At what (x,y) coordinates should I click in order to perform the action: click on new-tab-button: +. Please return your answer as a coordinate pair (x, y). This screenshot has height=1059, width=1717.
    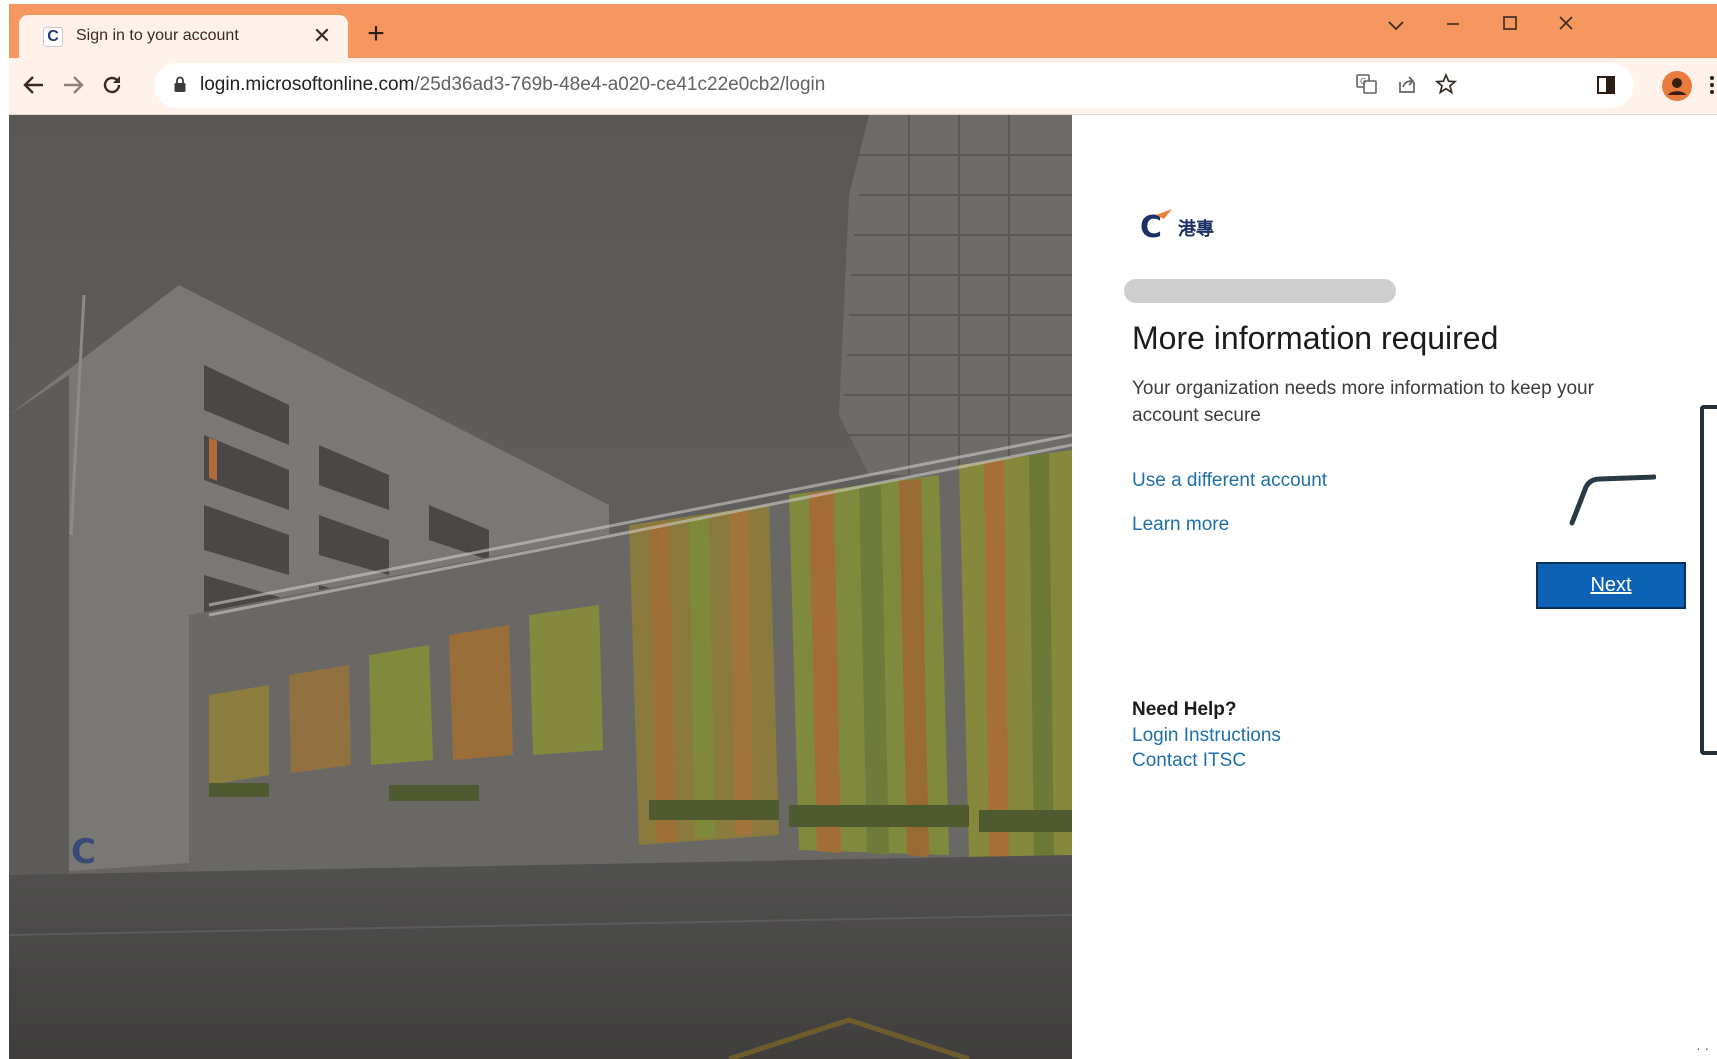
    Looking at the image, I should click on (376, 35).